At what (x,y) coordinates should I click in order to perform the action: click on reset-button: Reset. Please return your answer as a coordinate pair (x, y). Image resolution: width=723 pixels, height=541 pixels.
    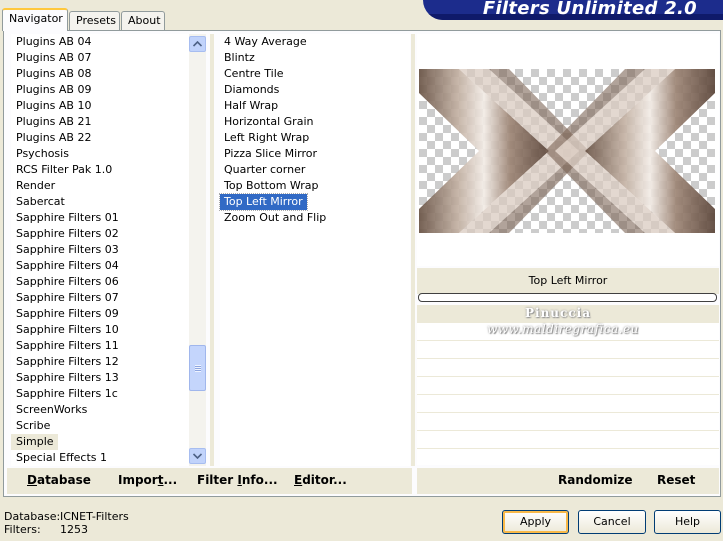
    Looking at the image, I should click on (676, 480).